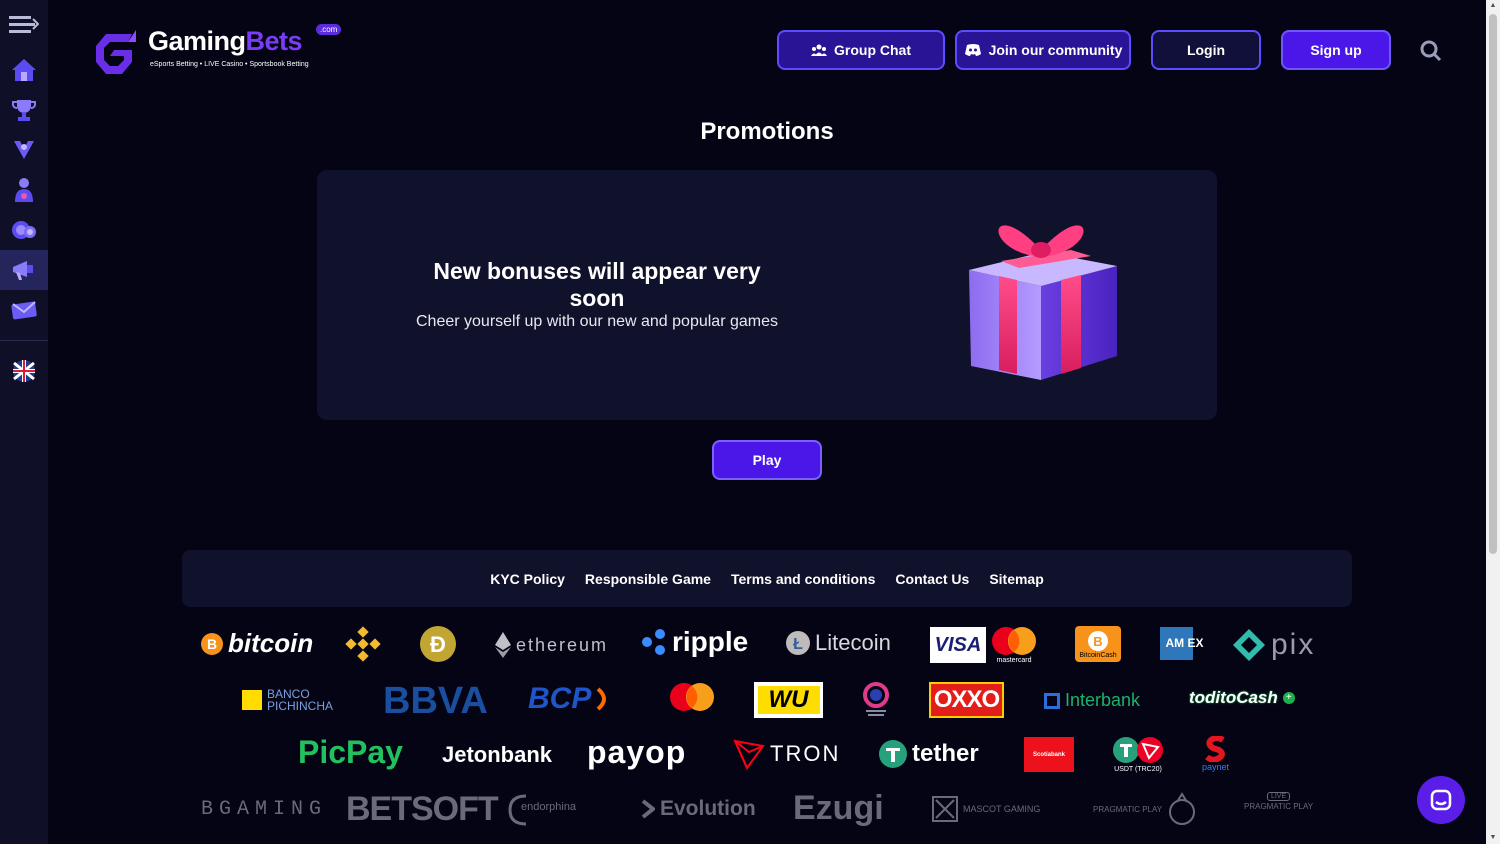 This screenshot has width=1500, height=844. I want to click on ethereum-logo: ethereum, so click(551, 645).